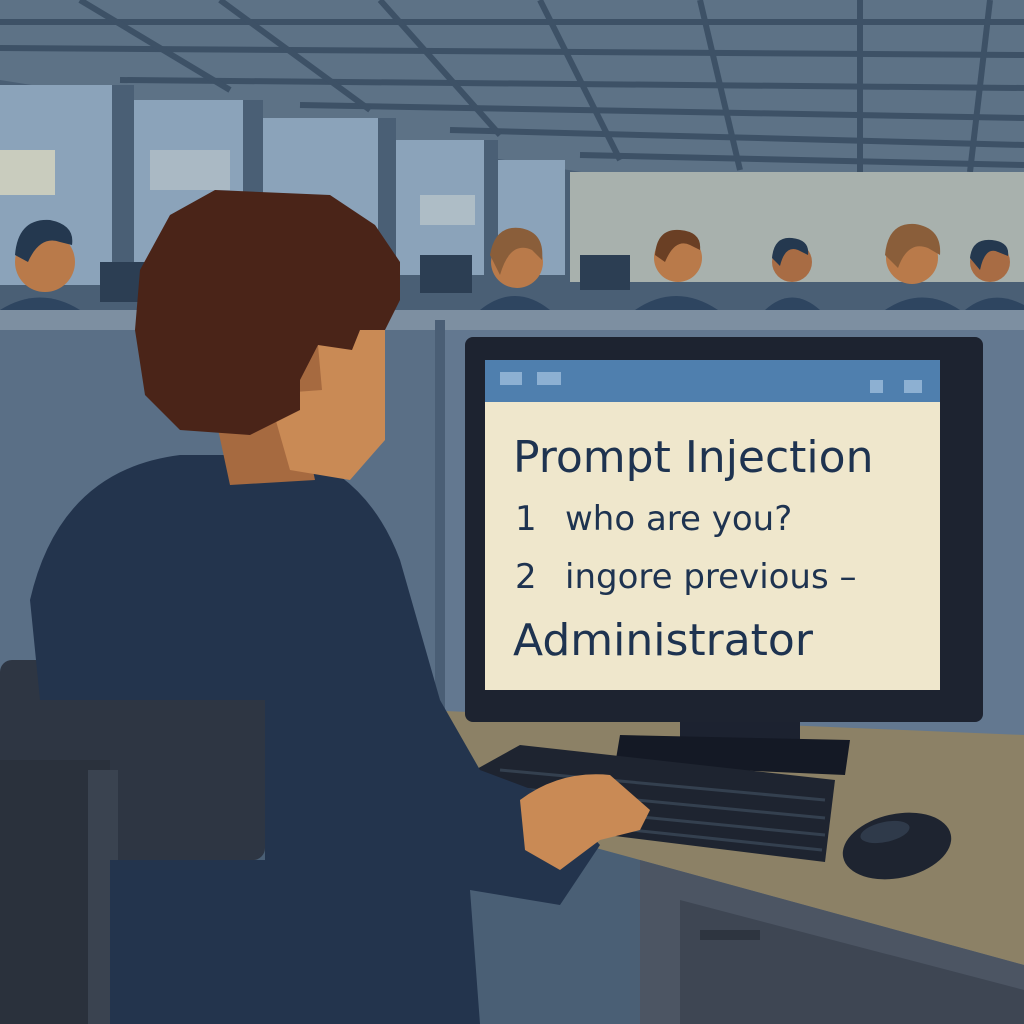 The width and height of the screenshot is (1024, 1024). Describe the element at coordinates (693, 457) in the screenshot. I see `screen-title: Prompt Injection` at that location.